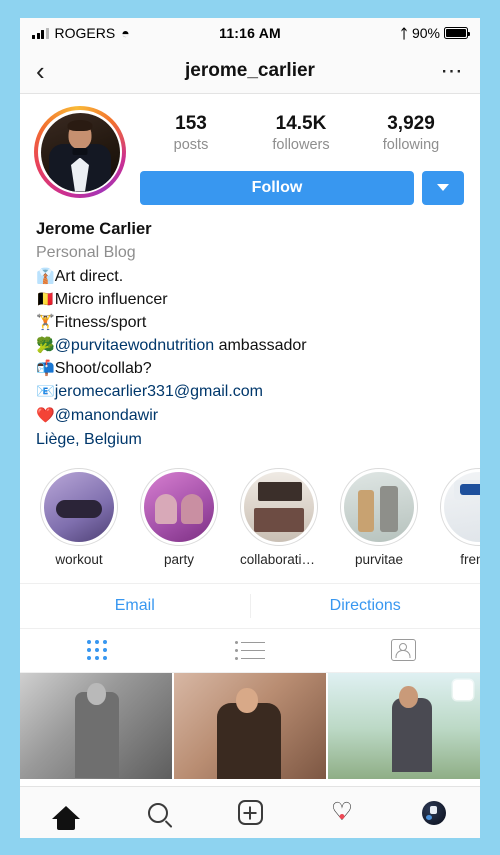 The image size is (500, 855). I want to click on page-title: jerome_carlier, so click(250, 70).